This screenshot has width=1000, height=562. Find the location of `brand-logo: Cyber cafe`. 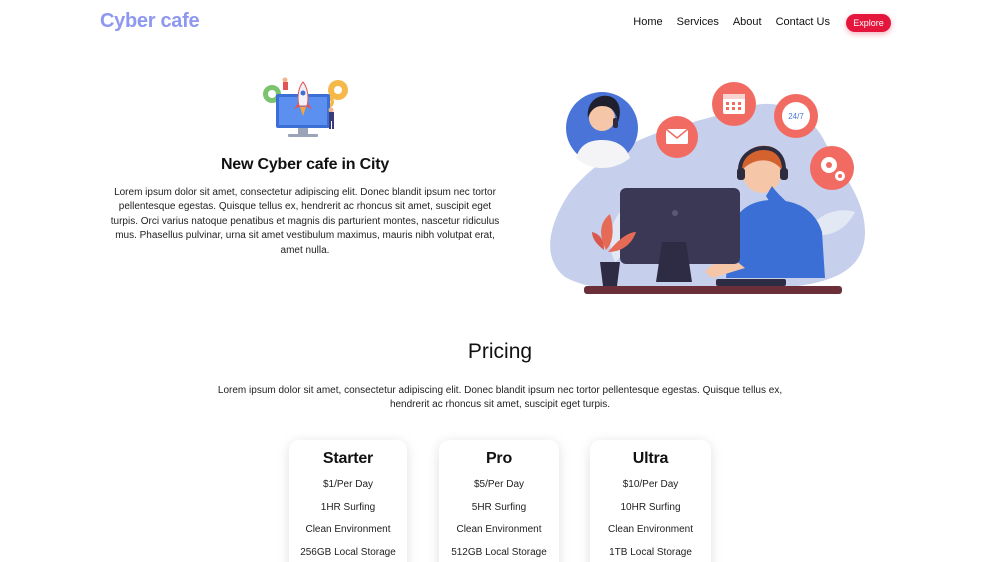

brand-logo: Cyber cafe is located at coordinates (150, 21).